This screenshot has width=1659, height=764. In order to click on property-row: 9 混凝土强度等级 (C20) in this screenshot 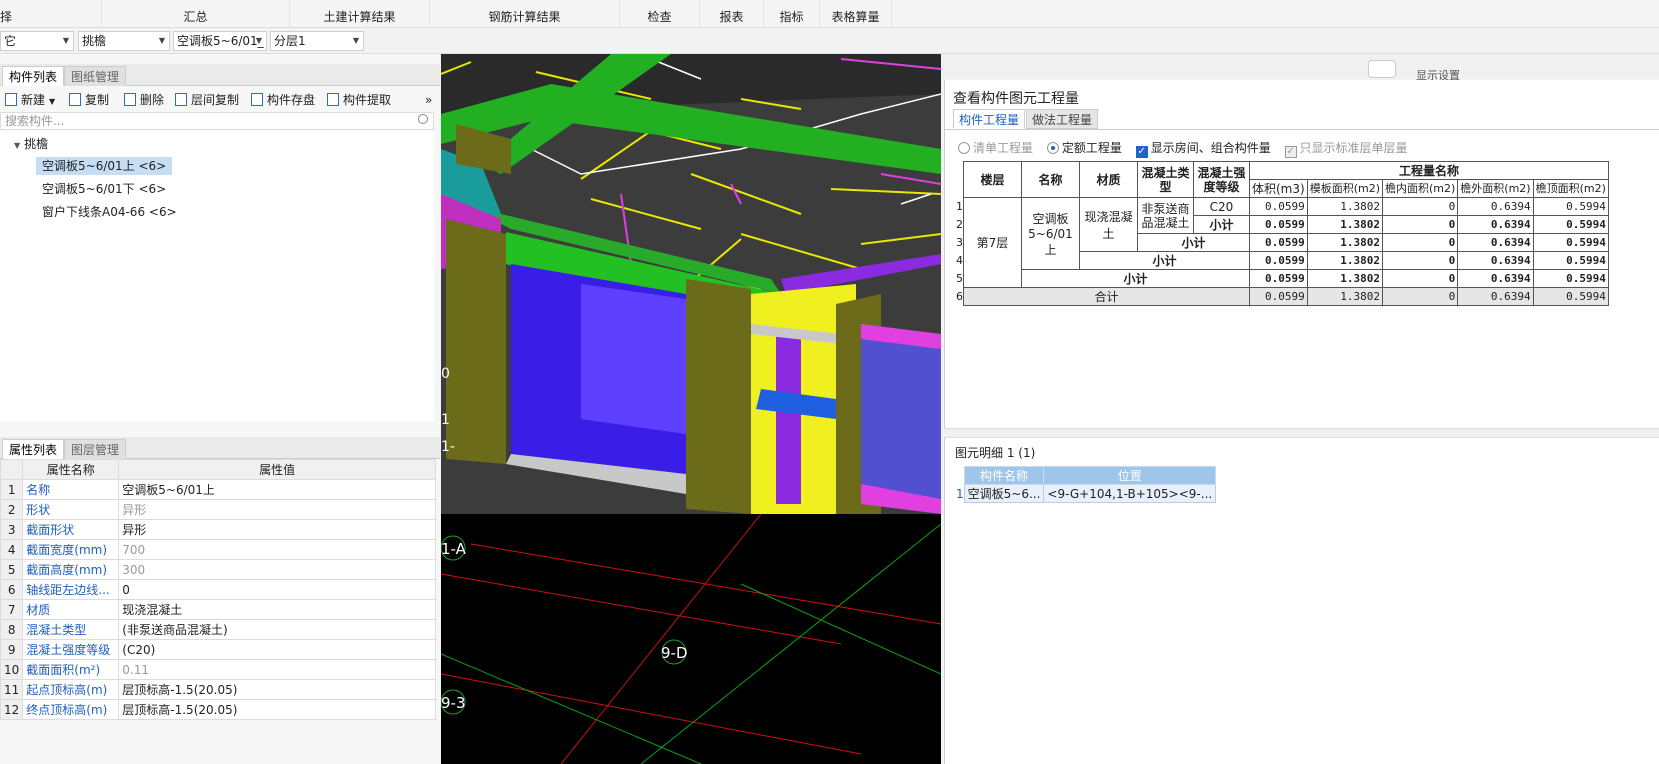, I will do `click(218, 649)`.